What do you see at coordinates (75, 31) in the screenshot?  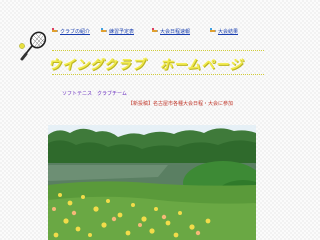 I see `nav-link-label: クラブの紹介` at bounding box center [75, 31].